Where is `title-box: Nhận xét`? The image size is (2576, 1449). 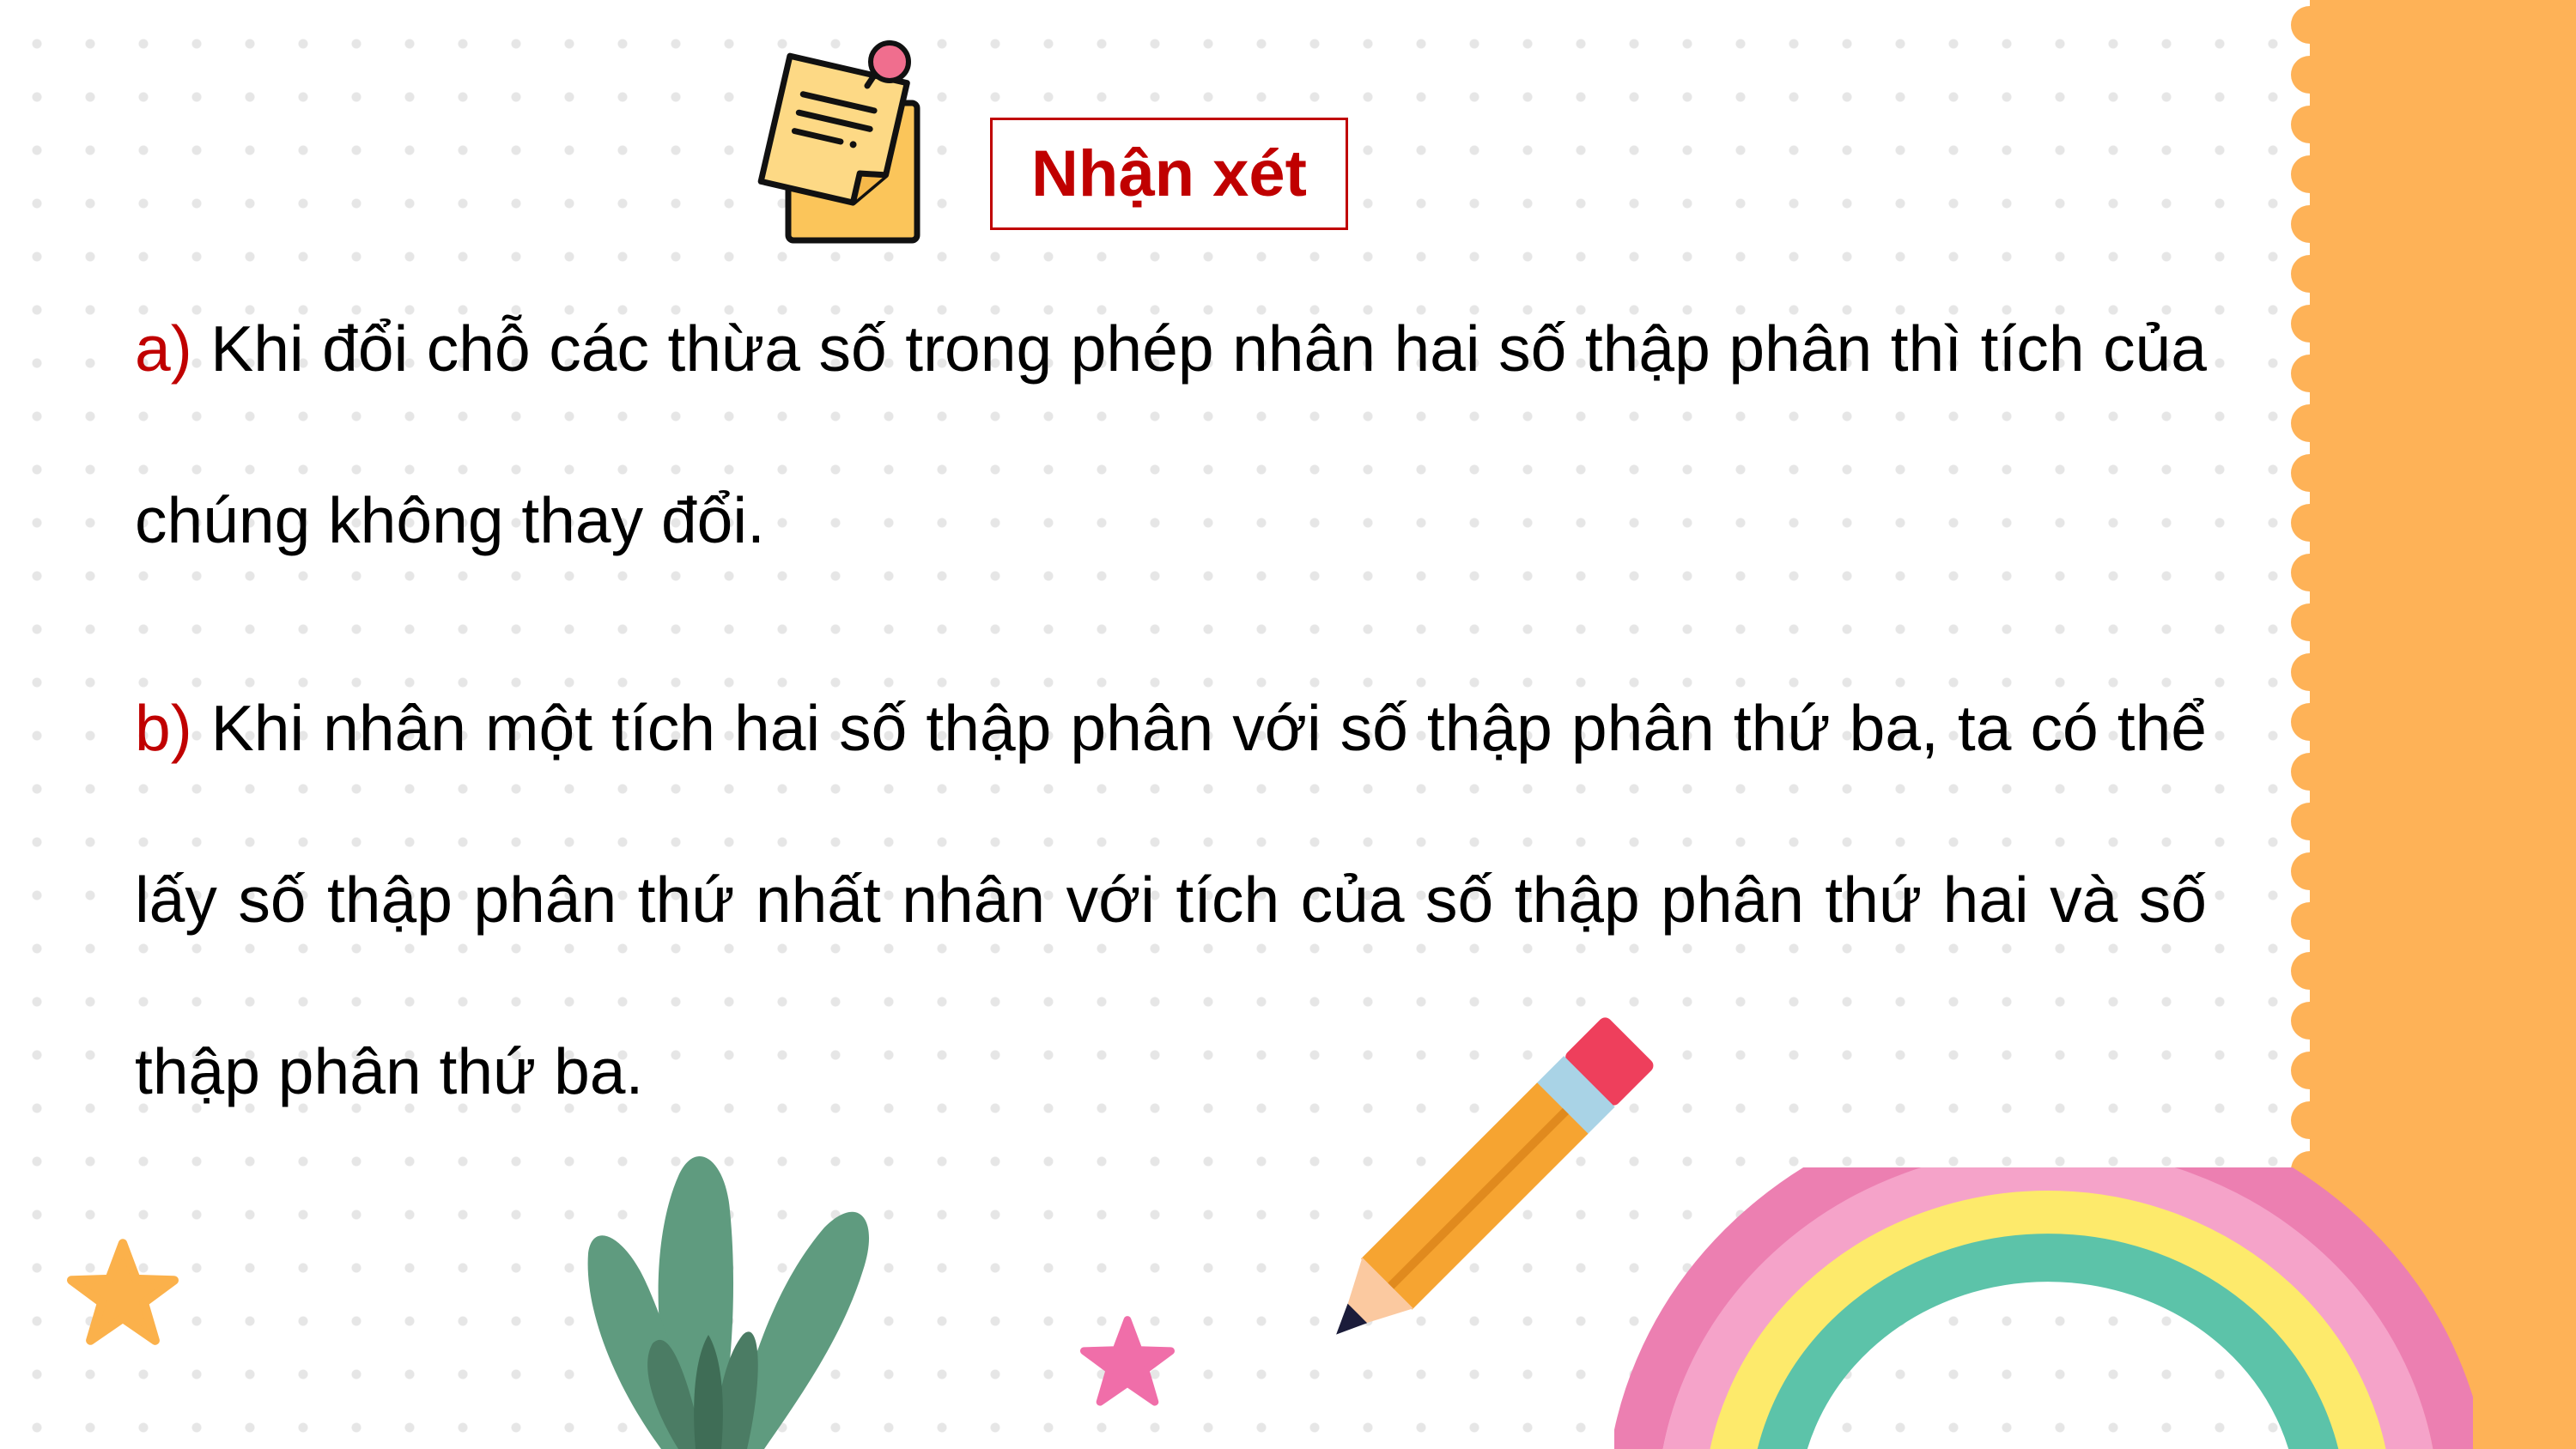 title-box: Nhận xét is located at coordinates (1169, 174).